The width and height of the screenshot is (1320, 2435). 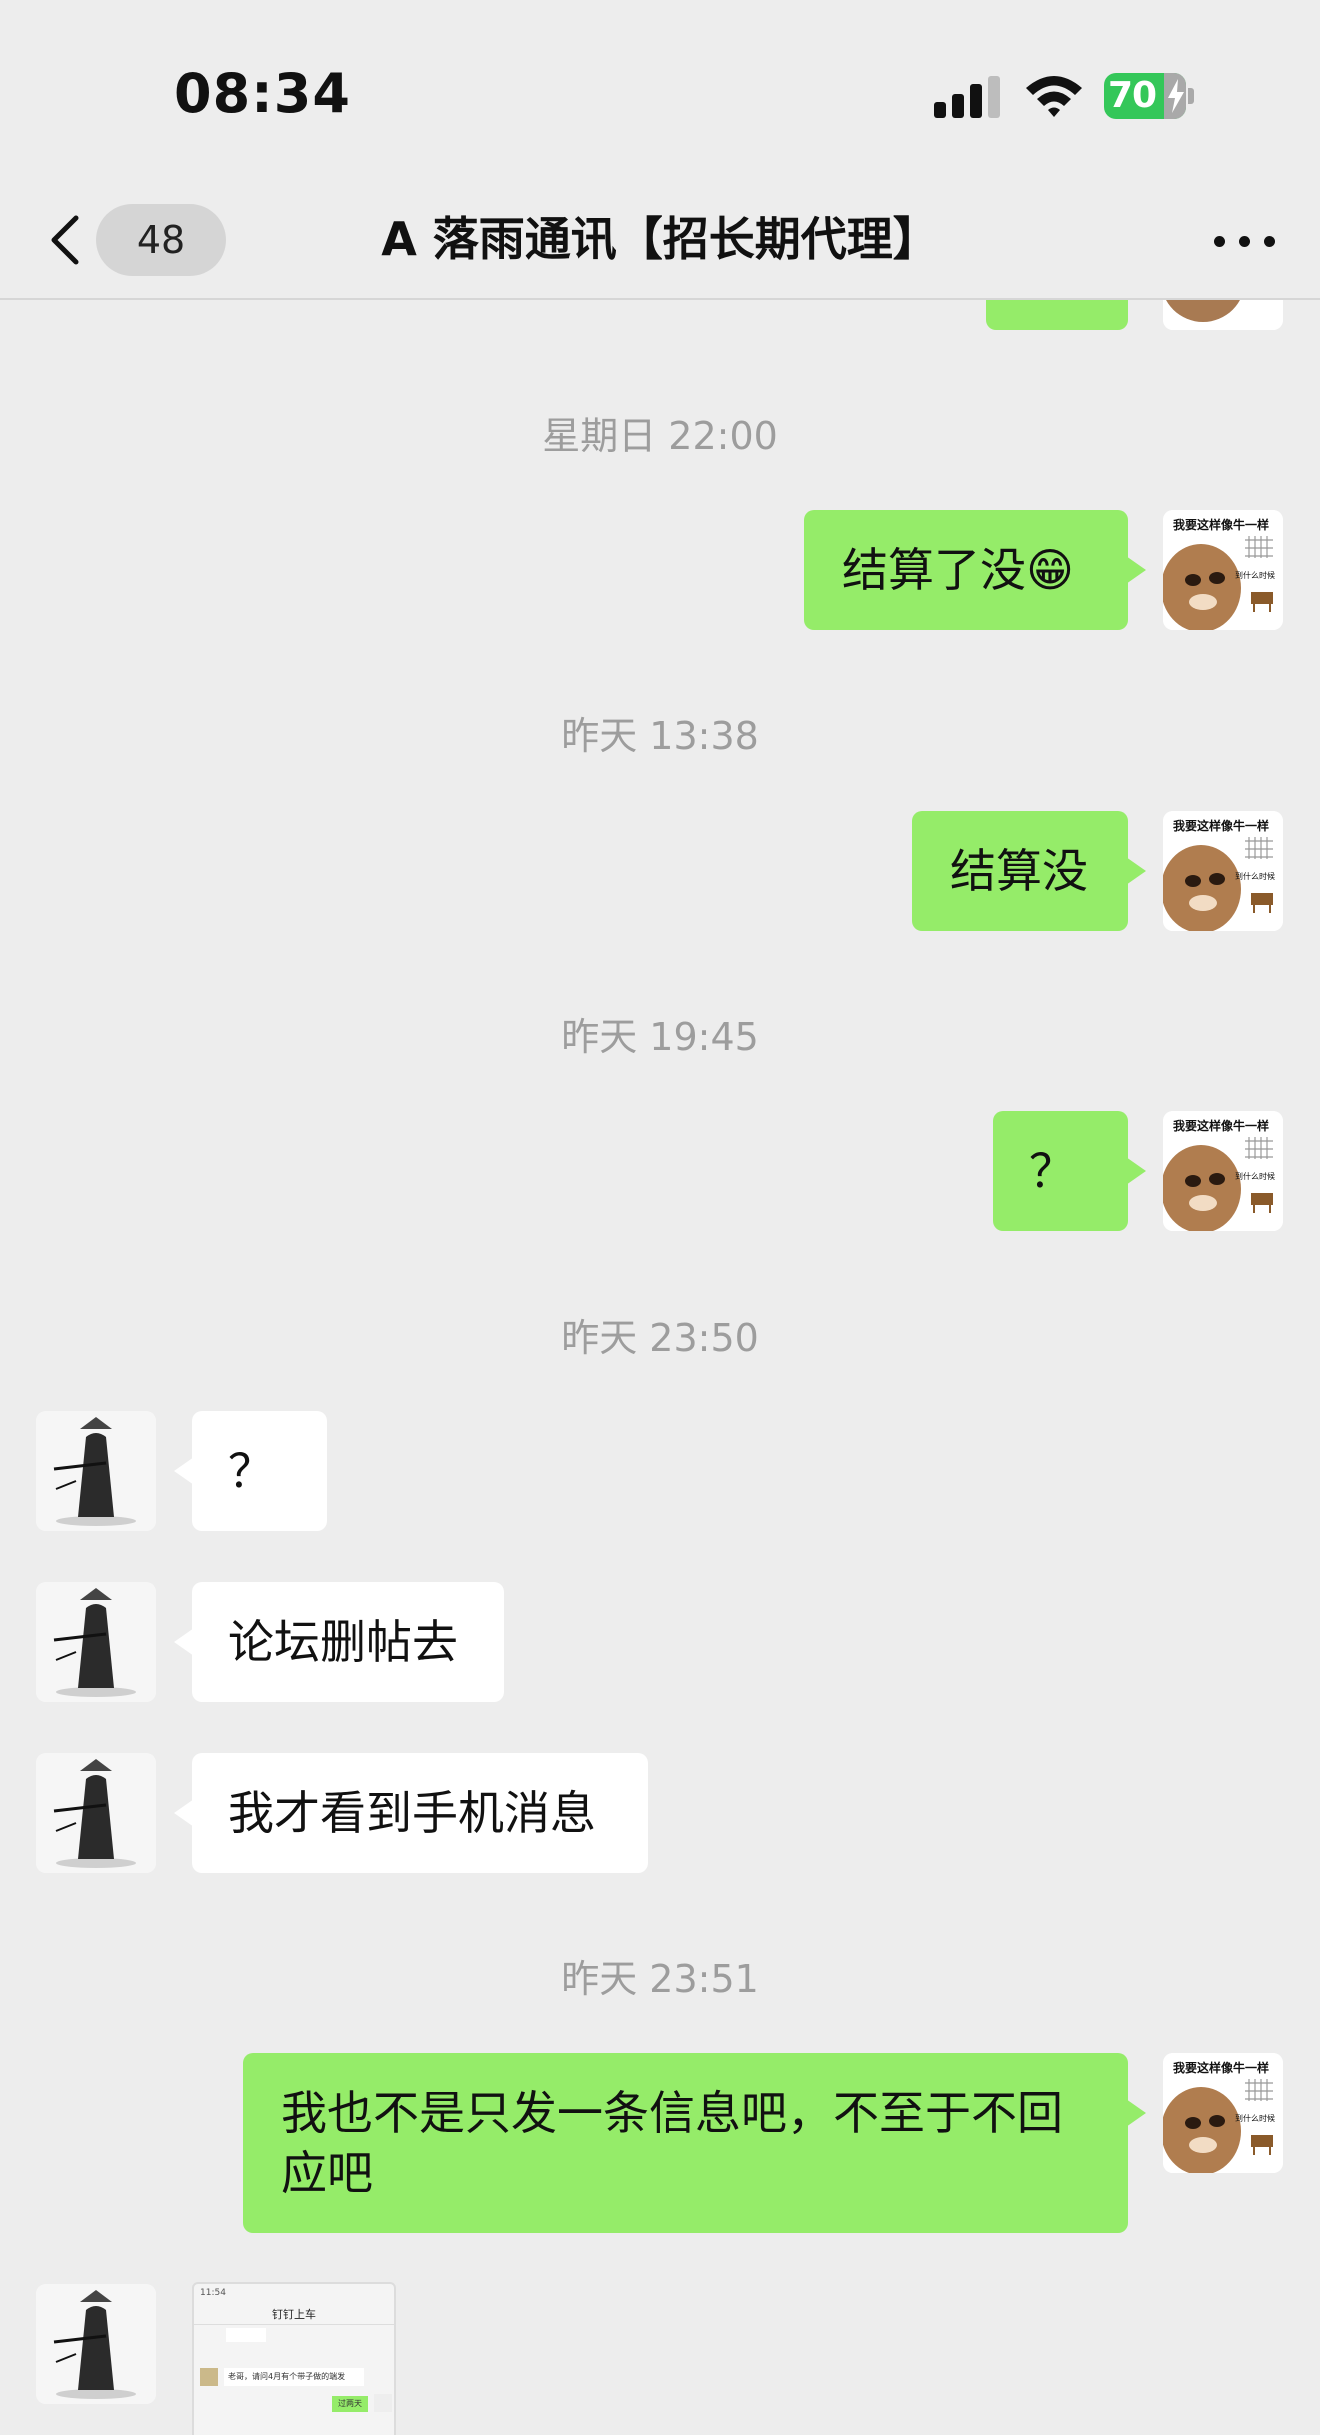 I want to click on my-message-bubble: ？, so click(x=1069, y=1171).